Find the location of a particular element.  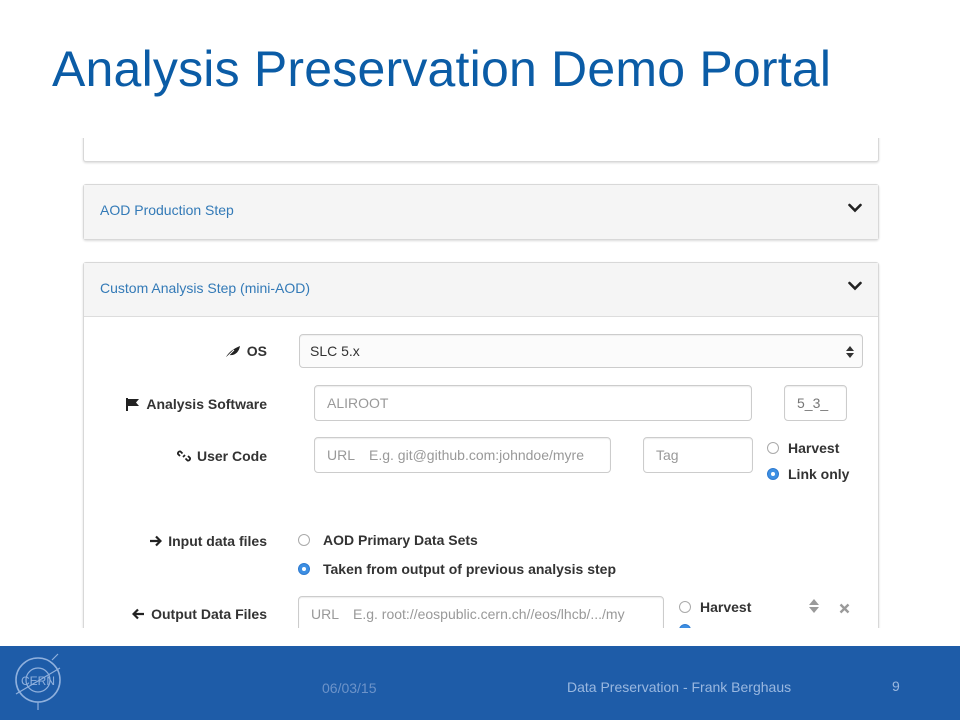

aod-primary-radio is located at coordinates (304, 540).